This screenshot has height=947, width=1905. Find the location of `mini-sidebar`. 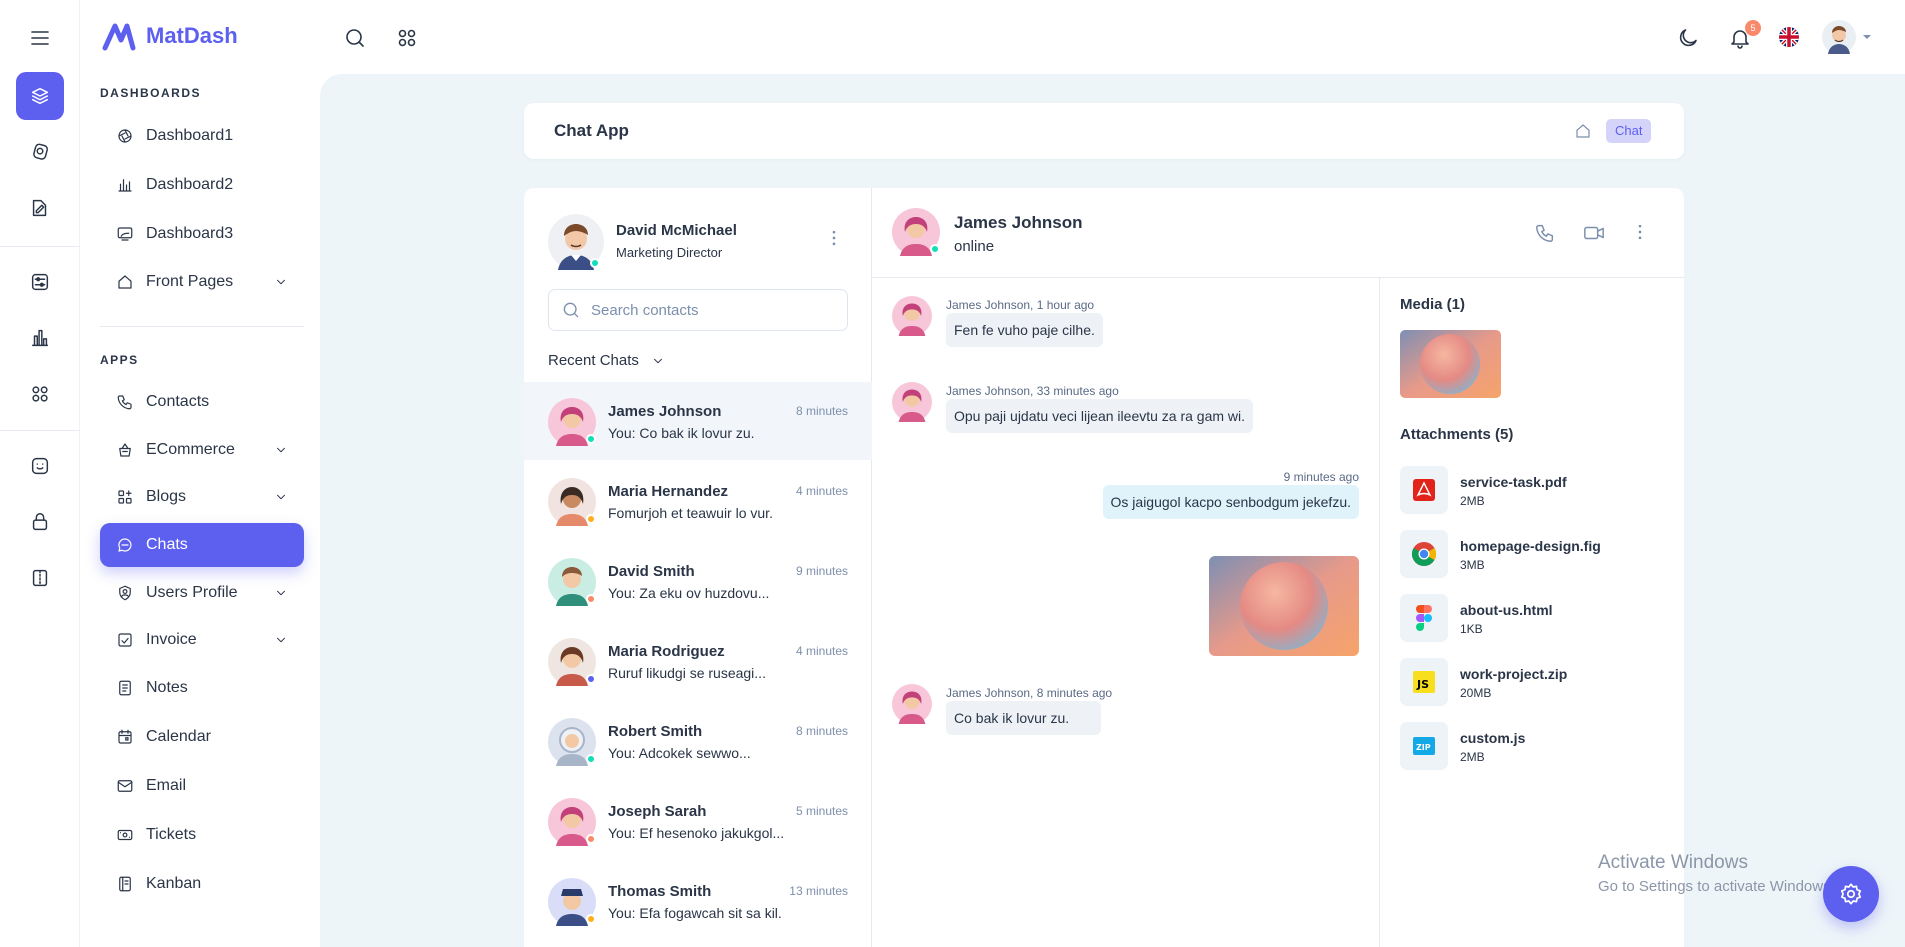

mini-sidebar is located at coordinates (40, 473).